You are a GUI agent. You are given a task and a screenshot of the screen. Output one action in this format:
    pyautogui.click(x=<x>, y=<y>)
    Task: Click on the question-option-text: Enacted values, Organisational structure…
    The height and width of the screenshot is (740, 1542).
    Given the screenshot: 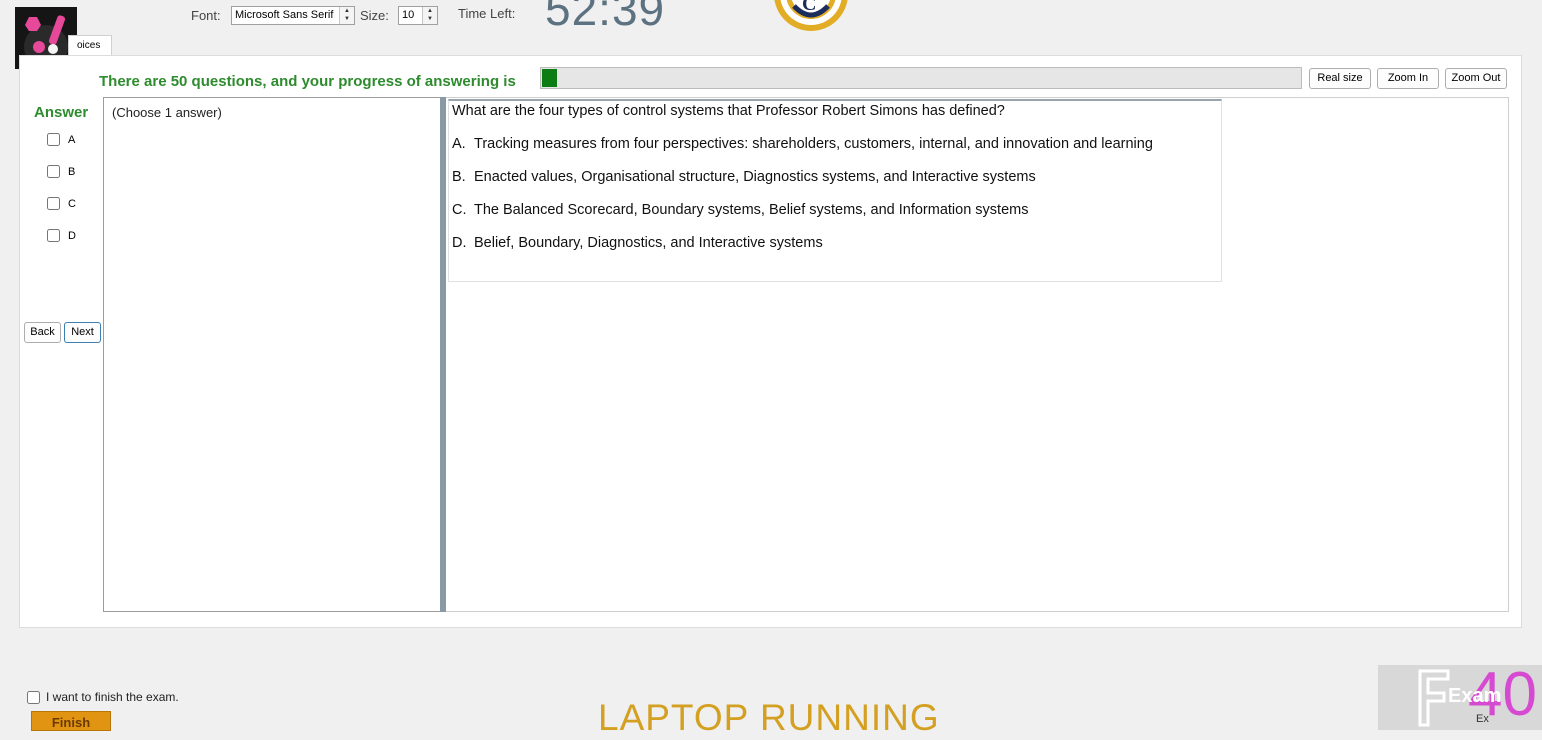 What is the action you would take?
    pyautogui.click(x=755, y=177)
    